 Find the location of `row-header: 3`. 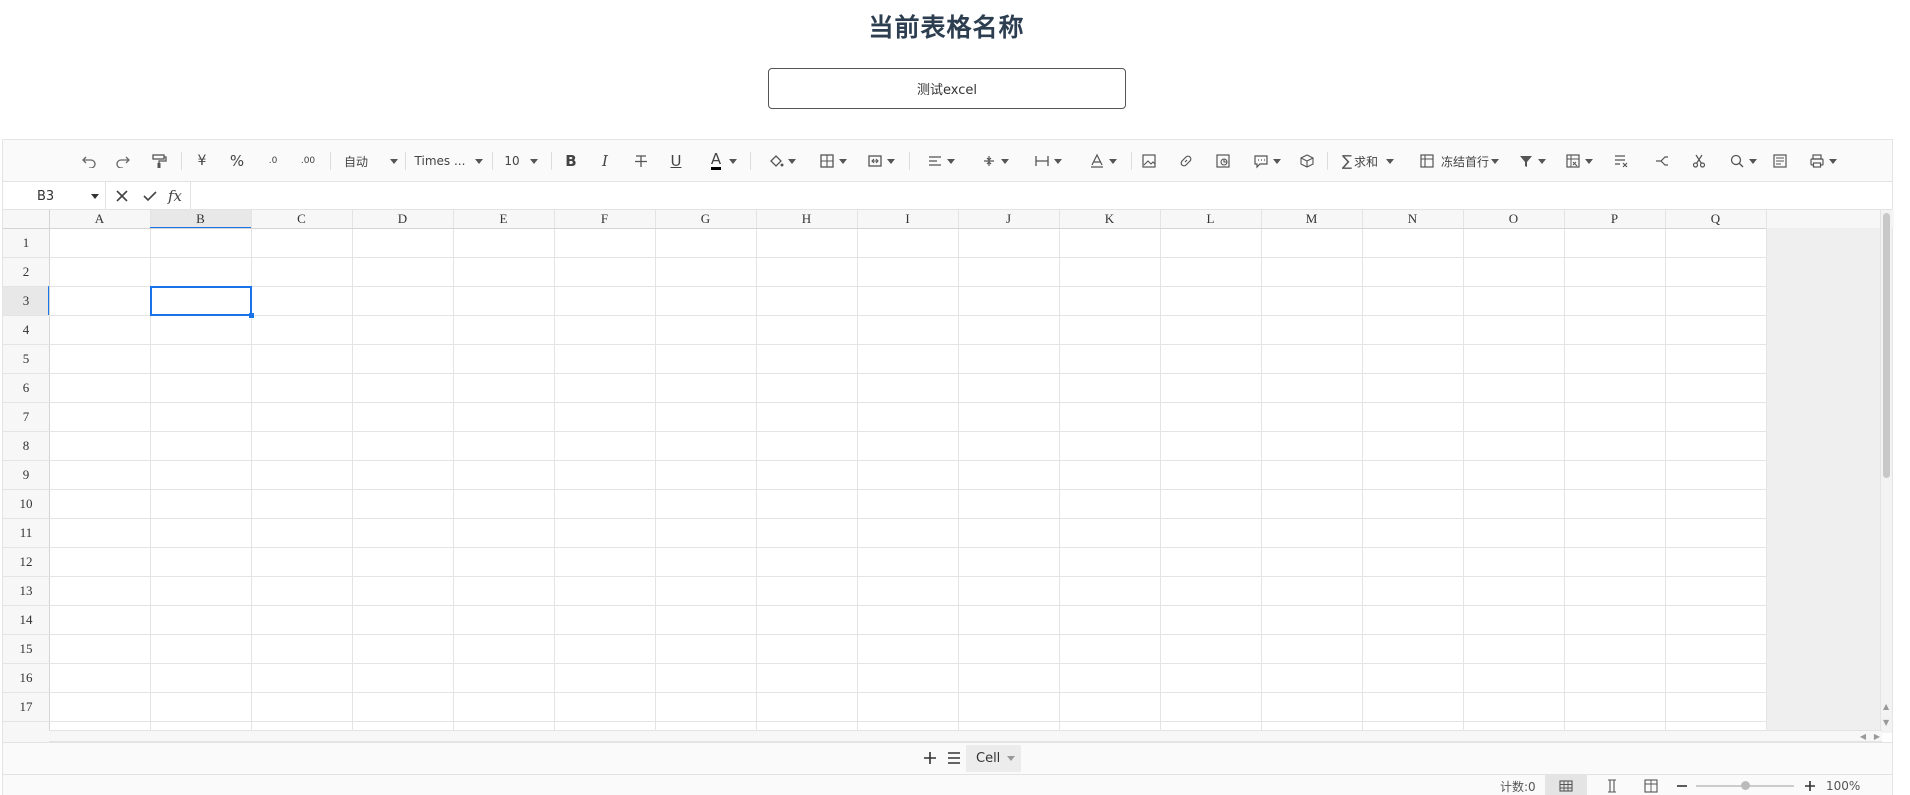

row-header: 3 is located at coordinates (26, 300).